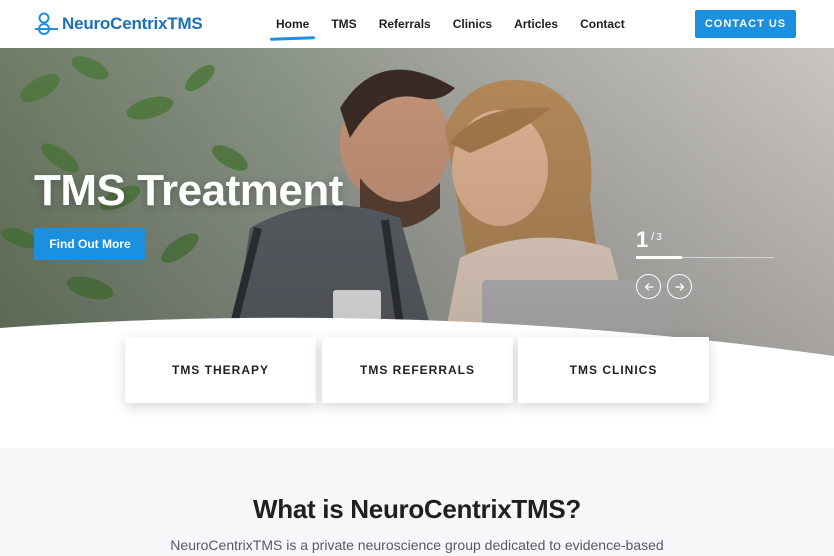 This screenshot has height=556, width=834. Describe the element at coordinates (417, 370) in the screenshot. I see `card-tms-referrals: TMS REFERRALS` at that location.